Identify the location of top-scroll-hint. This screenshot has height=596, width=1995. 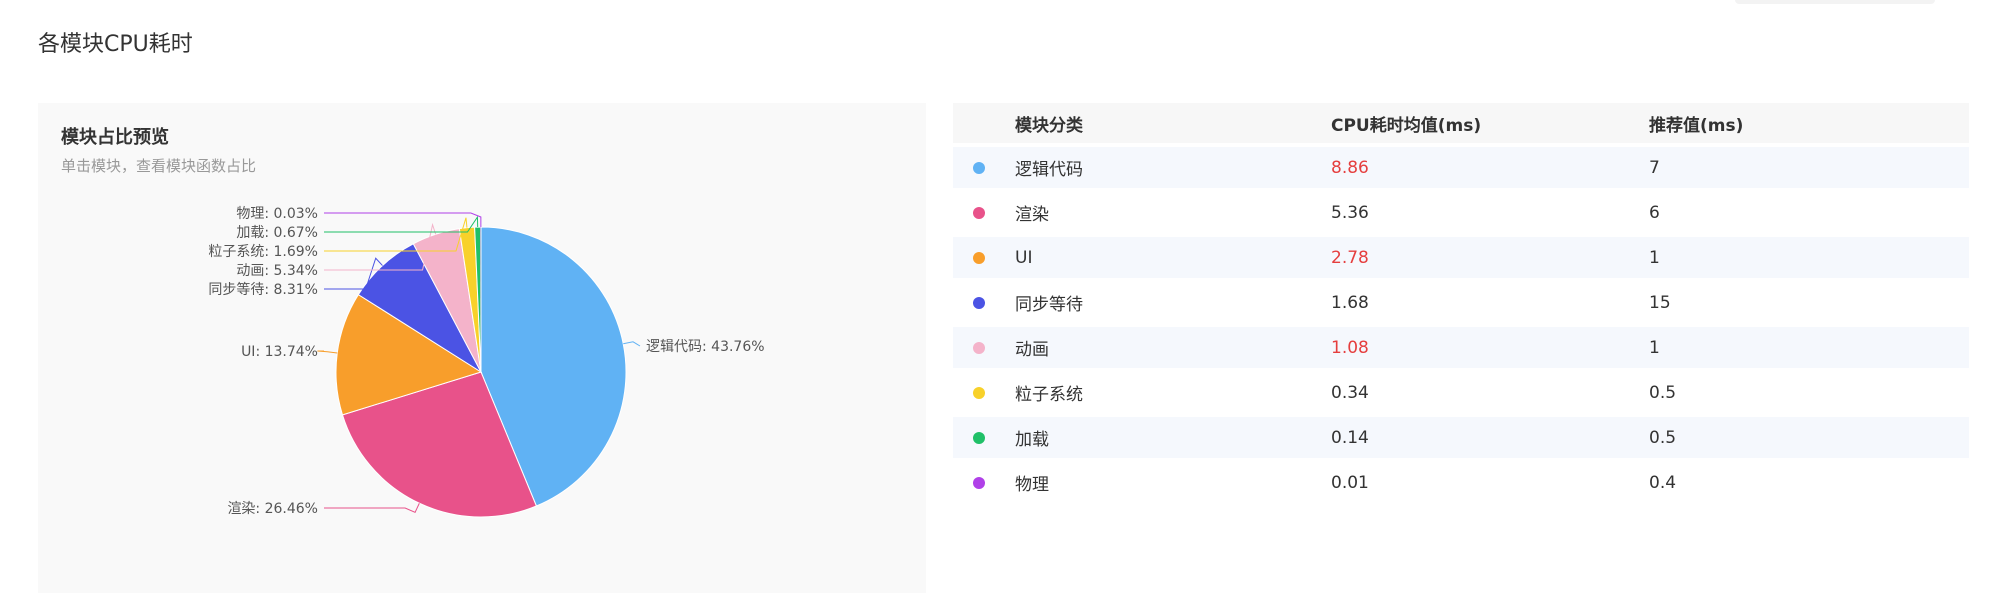
(1835, 2).